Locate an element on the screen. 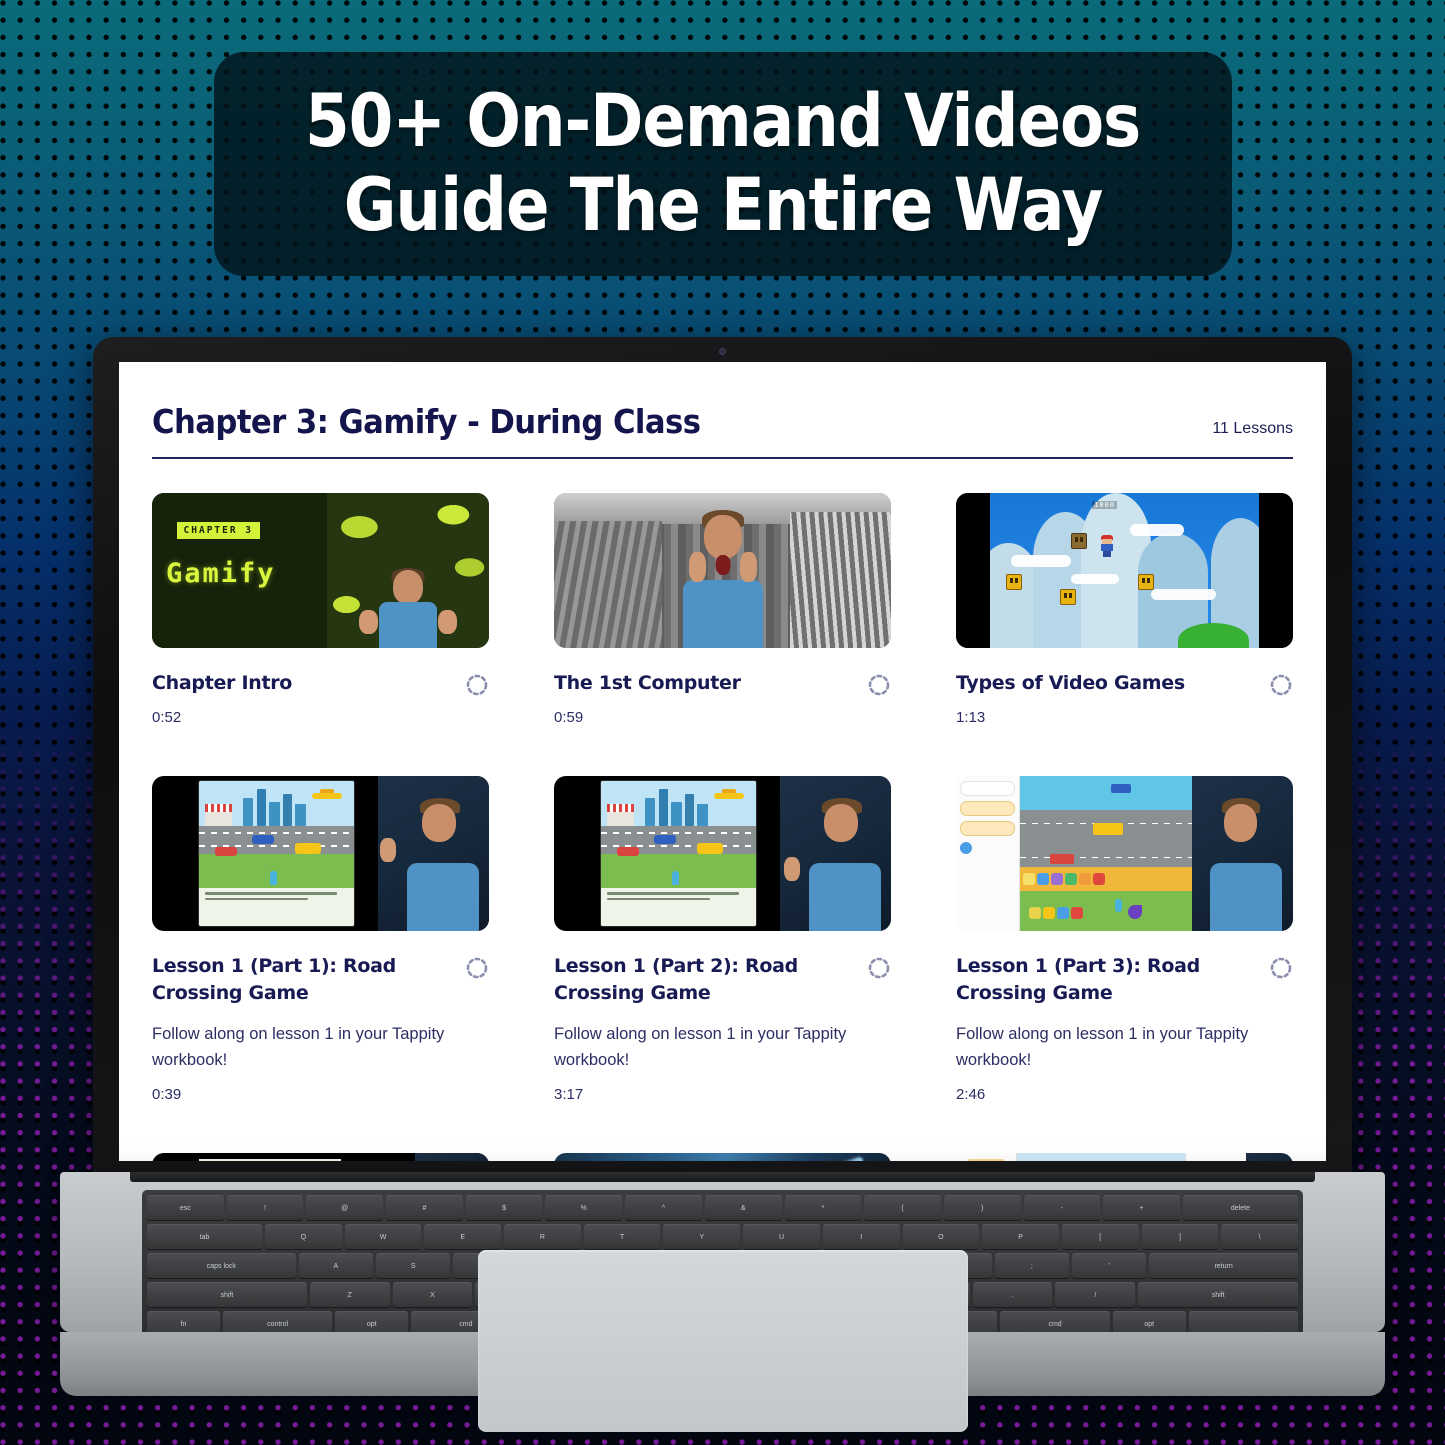  key: W is located at coordinates (383, 1237).